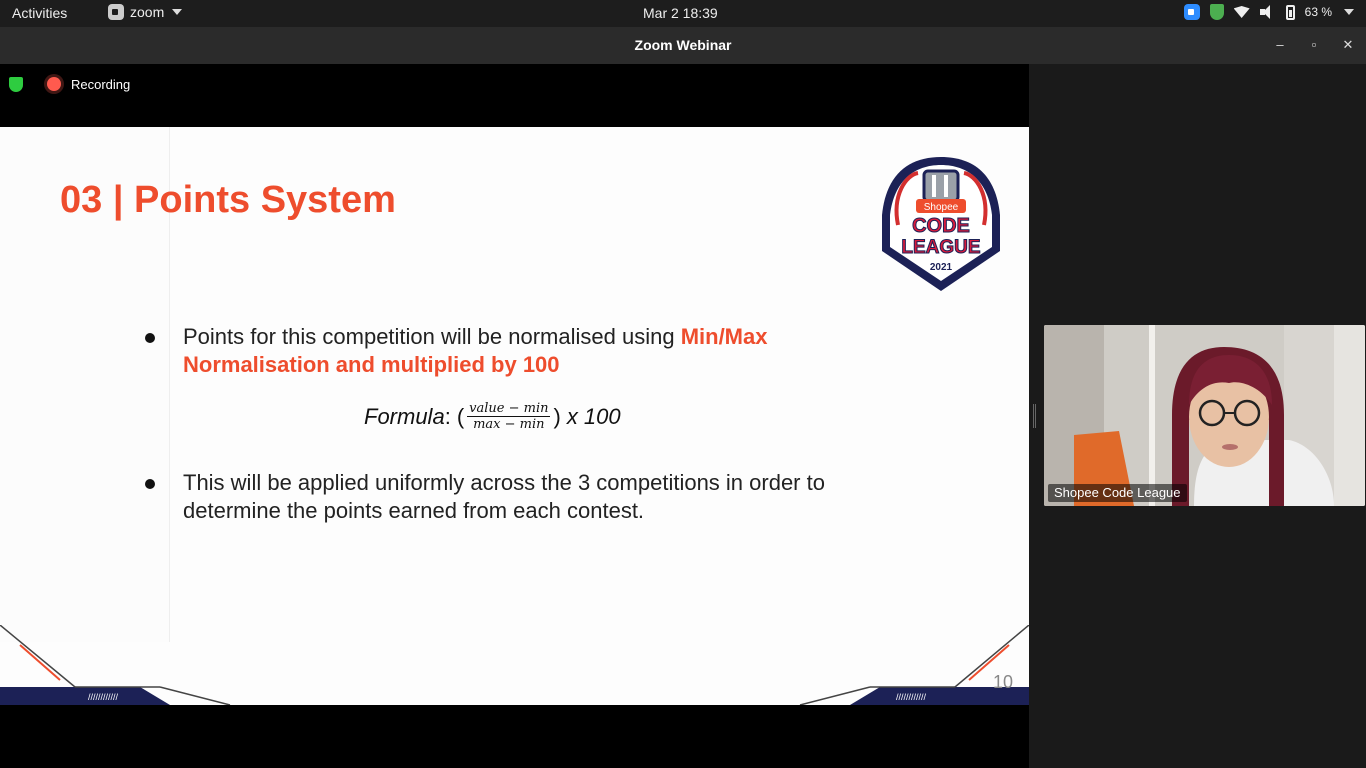  What do you see at coordinates (509, 409) in the screenshot?
I see `formula-numerator: value − min` at bounding box center [509, 409].